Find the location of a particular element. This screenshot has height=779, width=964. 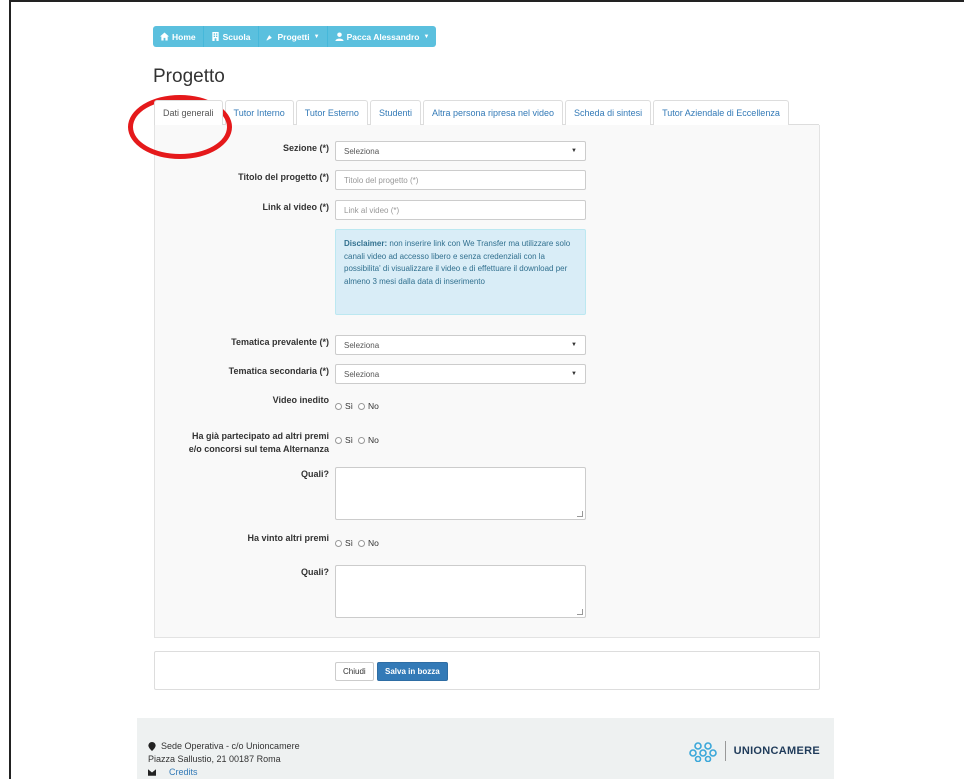

nav-user-label: Pacca Alessandro is located at coordinates (383, 36).